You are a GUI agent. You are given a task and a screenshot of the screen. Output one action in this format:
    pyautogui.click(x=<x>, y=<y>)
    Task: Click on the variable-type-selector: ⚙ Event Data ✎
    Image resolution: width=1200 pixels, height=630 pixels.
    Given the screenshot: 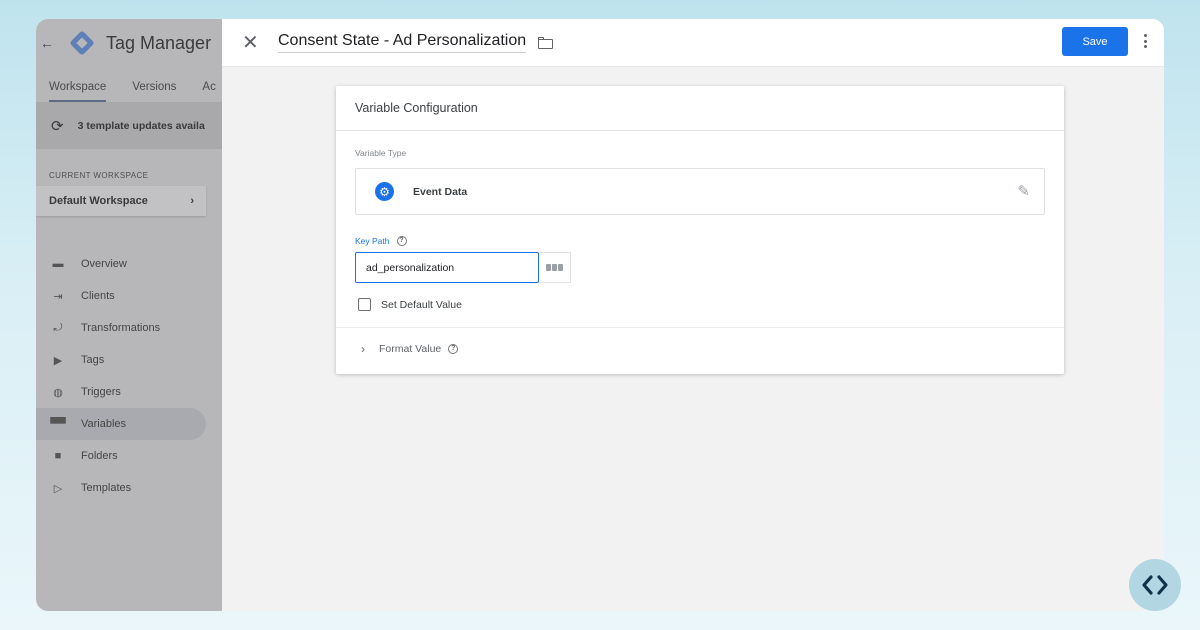 What is the action you would take?
    pyautogui.click(x=700, y=191)
    